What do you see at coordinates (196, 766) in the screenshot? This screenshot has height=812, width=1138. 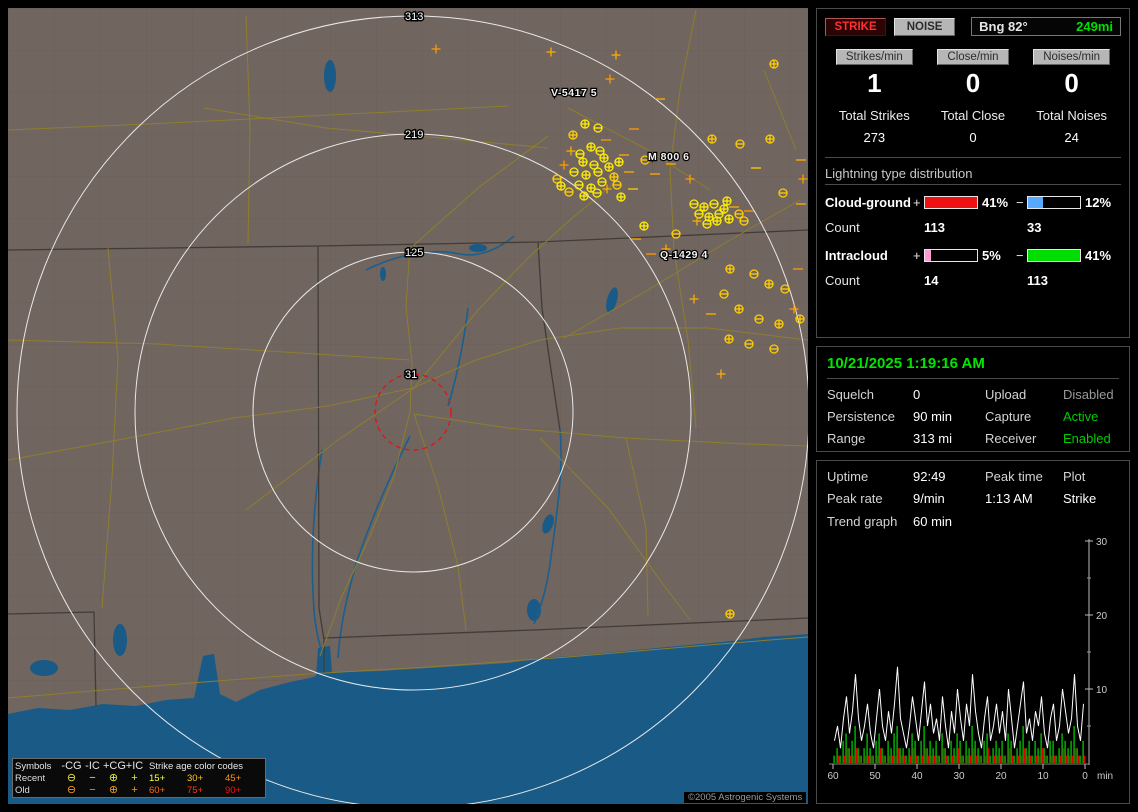 I see `legend-age-title: Strike age color codes` at bounding box center [196, 766].